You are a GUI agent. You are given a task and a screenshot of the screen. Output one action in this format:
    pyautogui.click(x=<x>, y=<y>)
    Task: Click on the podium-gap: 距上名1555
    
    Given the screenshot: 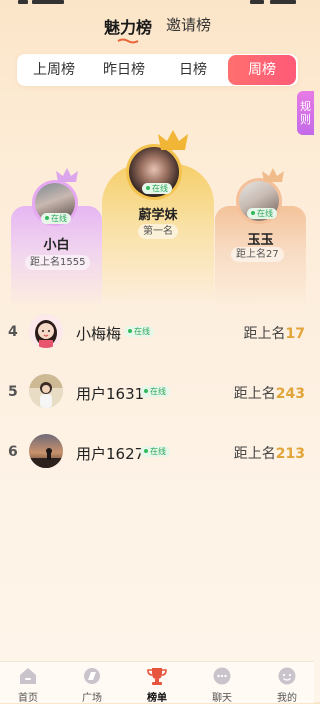 What is the action you would take?
    pyautogui.click(x=58, y=262)
    